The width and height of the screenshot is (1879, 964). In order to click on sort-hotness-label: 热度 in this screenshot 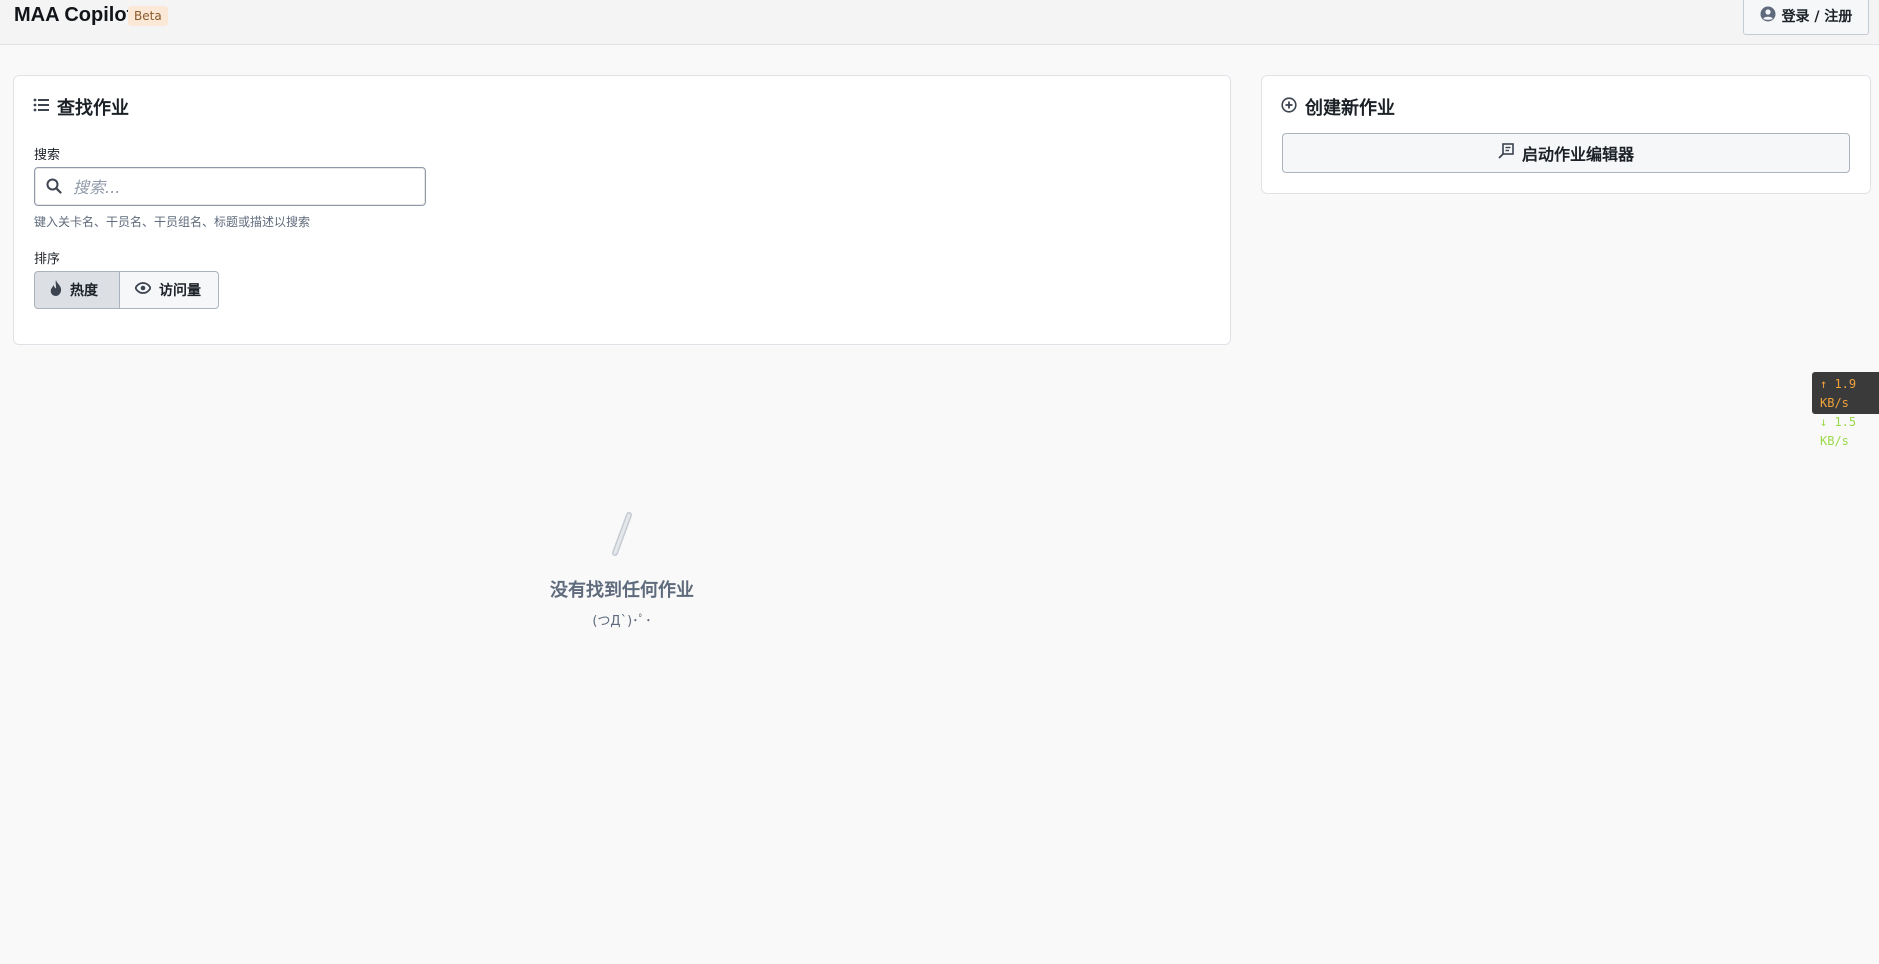, I will do `click(84, 291)`.